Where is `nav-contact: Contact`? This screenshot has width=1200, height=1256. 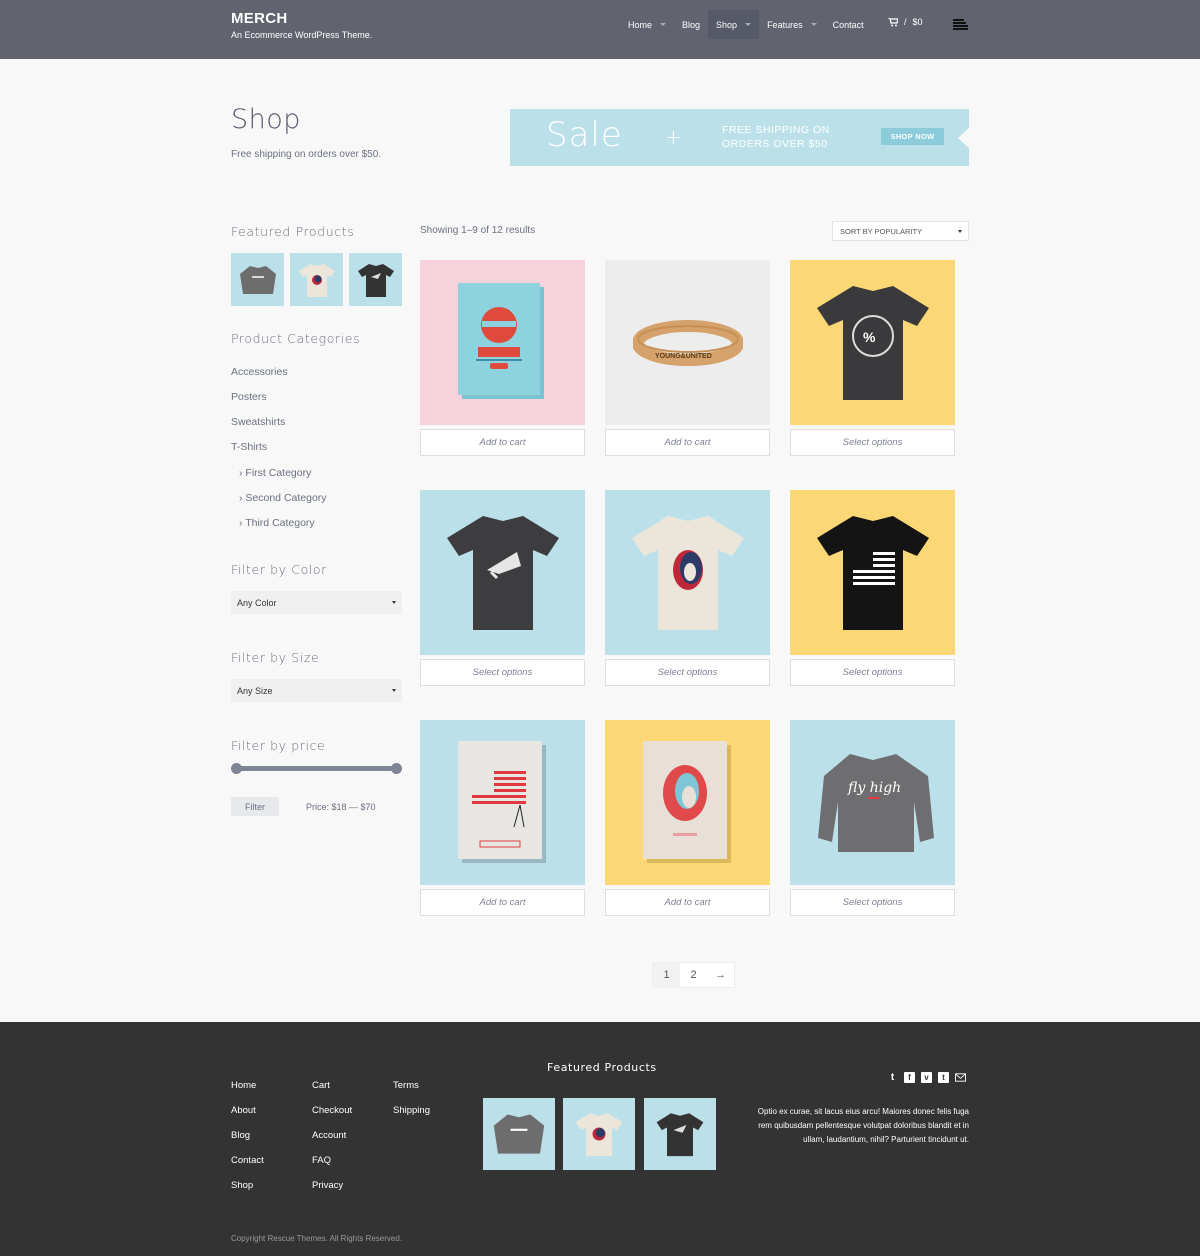 nav-contact: Contact is located at coordinates (848, 24).